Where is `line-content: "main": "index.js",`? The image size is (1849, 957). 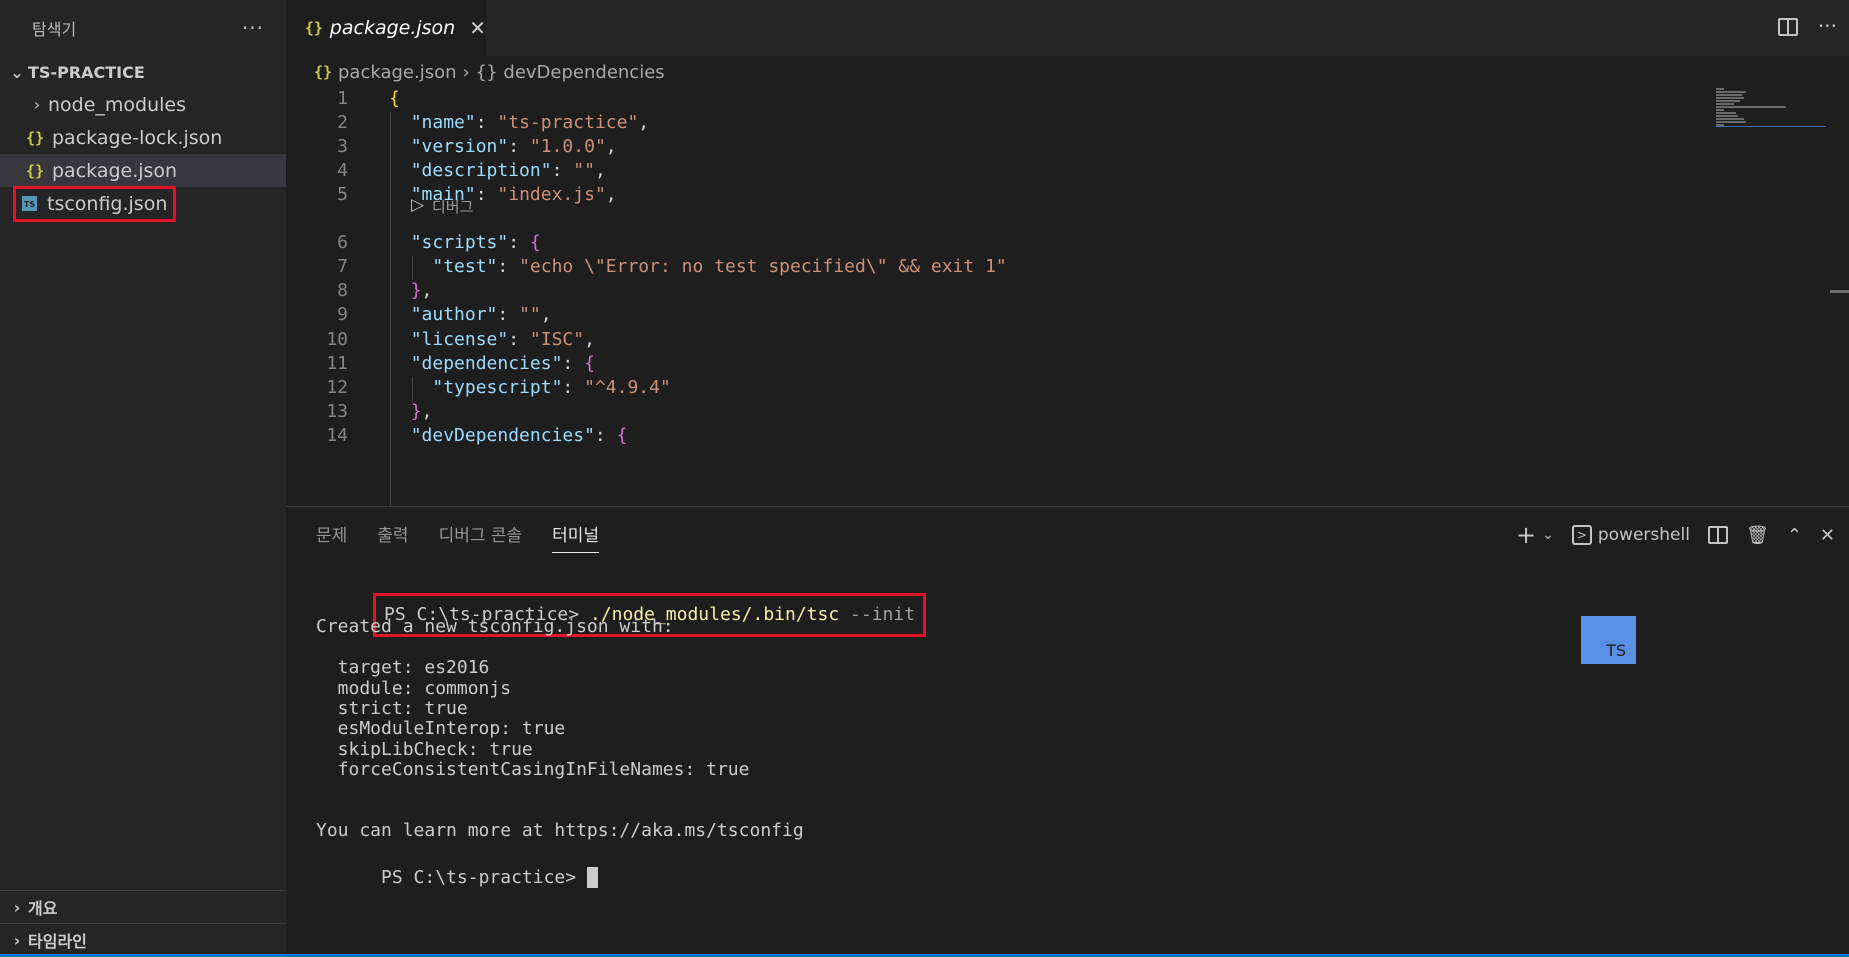 line-content: "main": "index.js", is located at coordinates (503, 194).